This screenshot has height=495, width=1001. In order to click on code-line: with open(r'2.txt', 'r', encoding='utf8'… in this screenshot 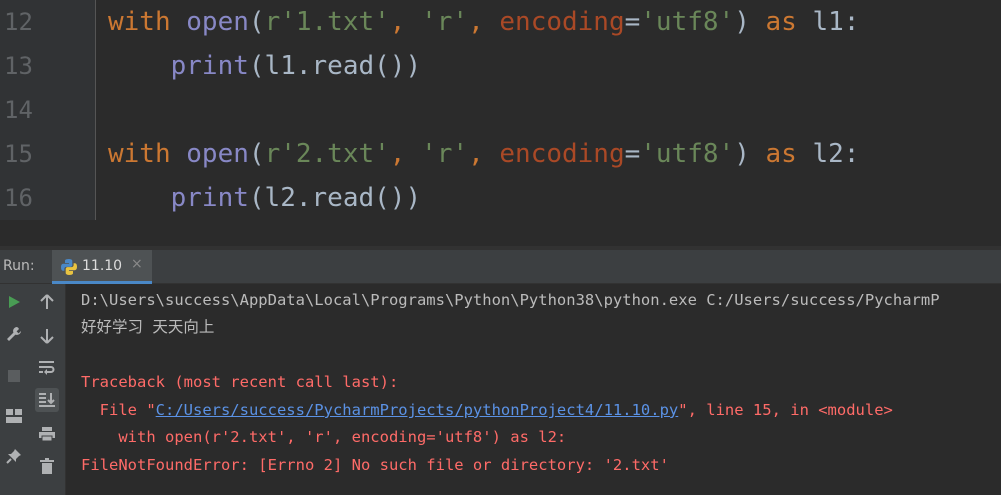, I will do `click(483, 154)`.